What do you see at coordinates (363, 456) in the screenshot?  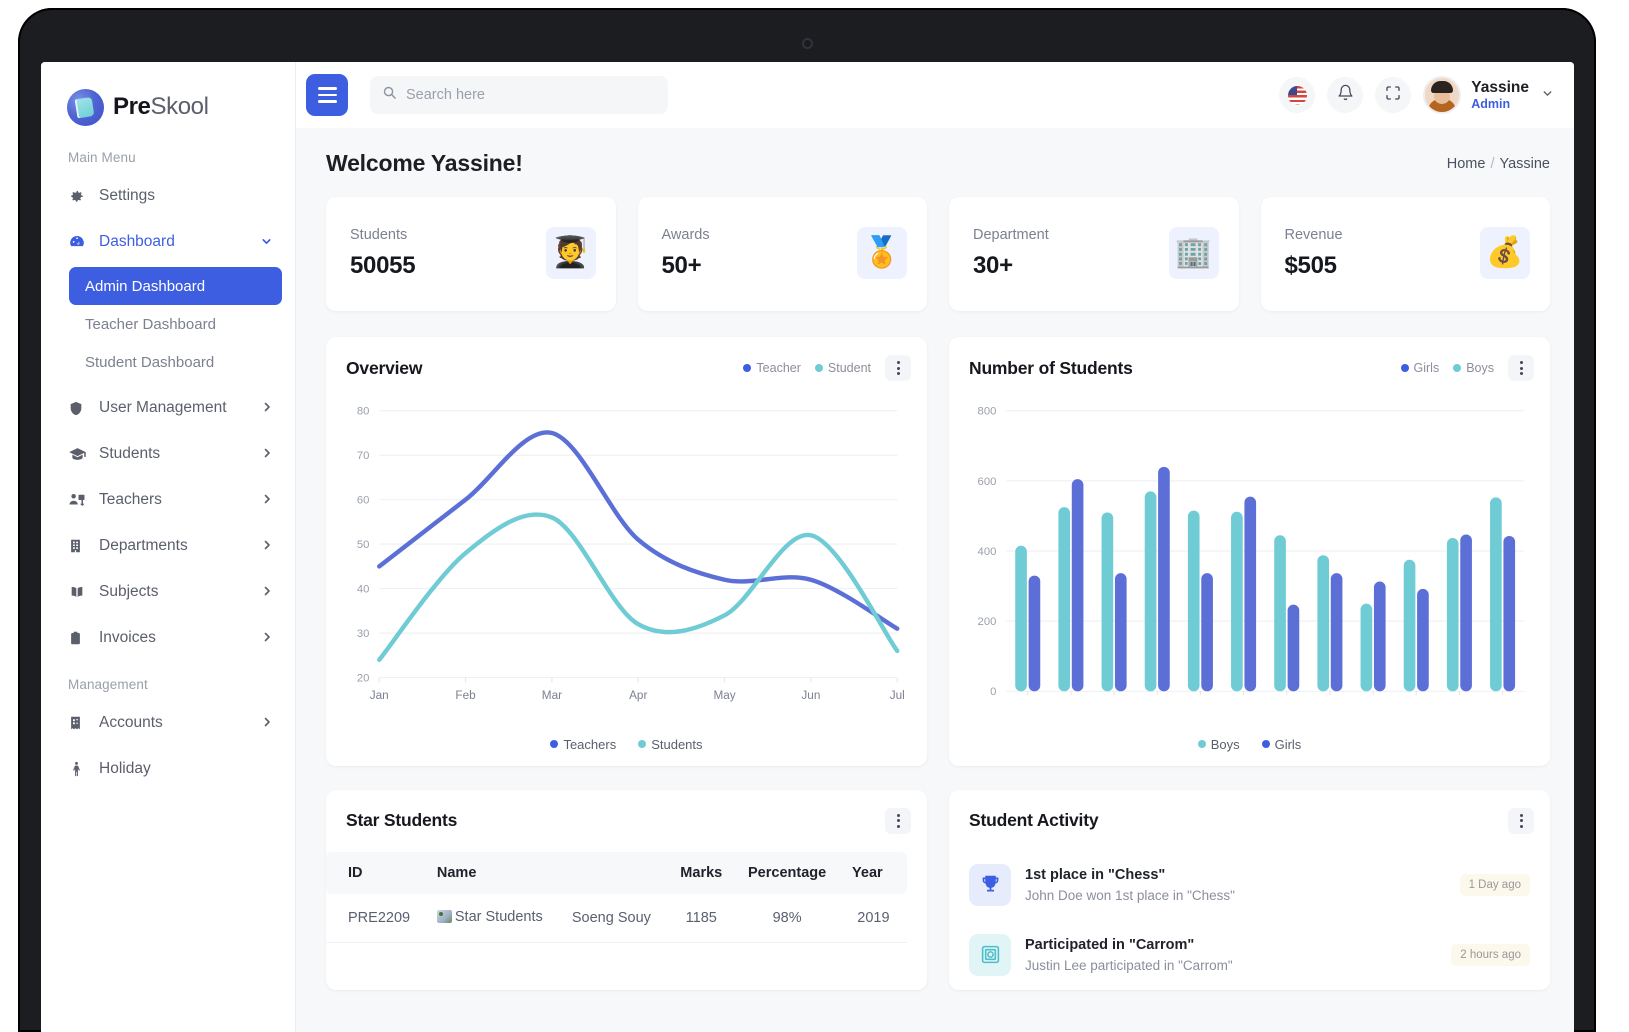 I see `svg-text: 70` at bounding box center [363, 456].